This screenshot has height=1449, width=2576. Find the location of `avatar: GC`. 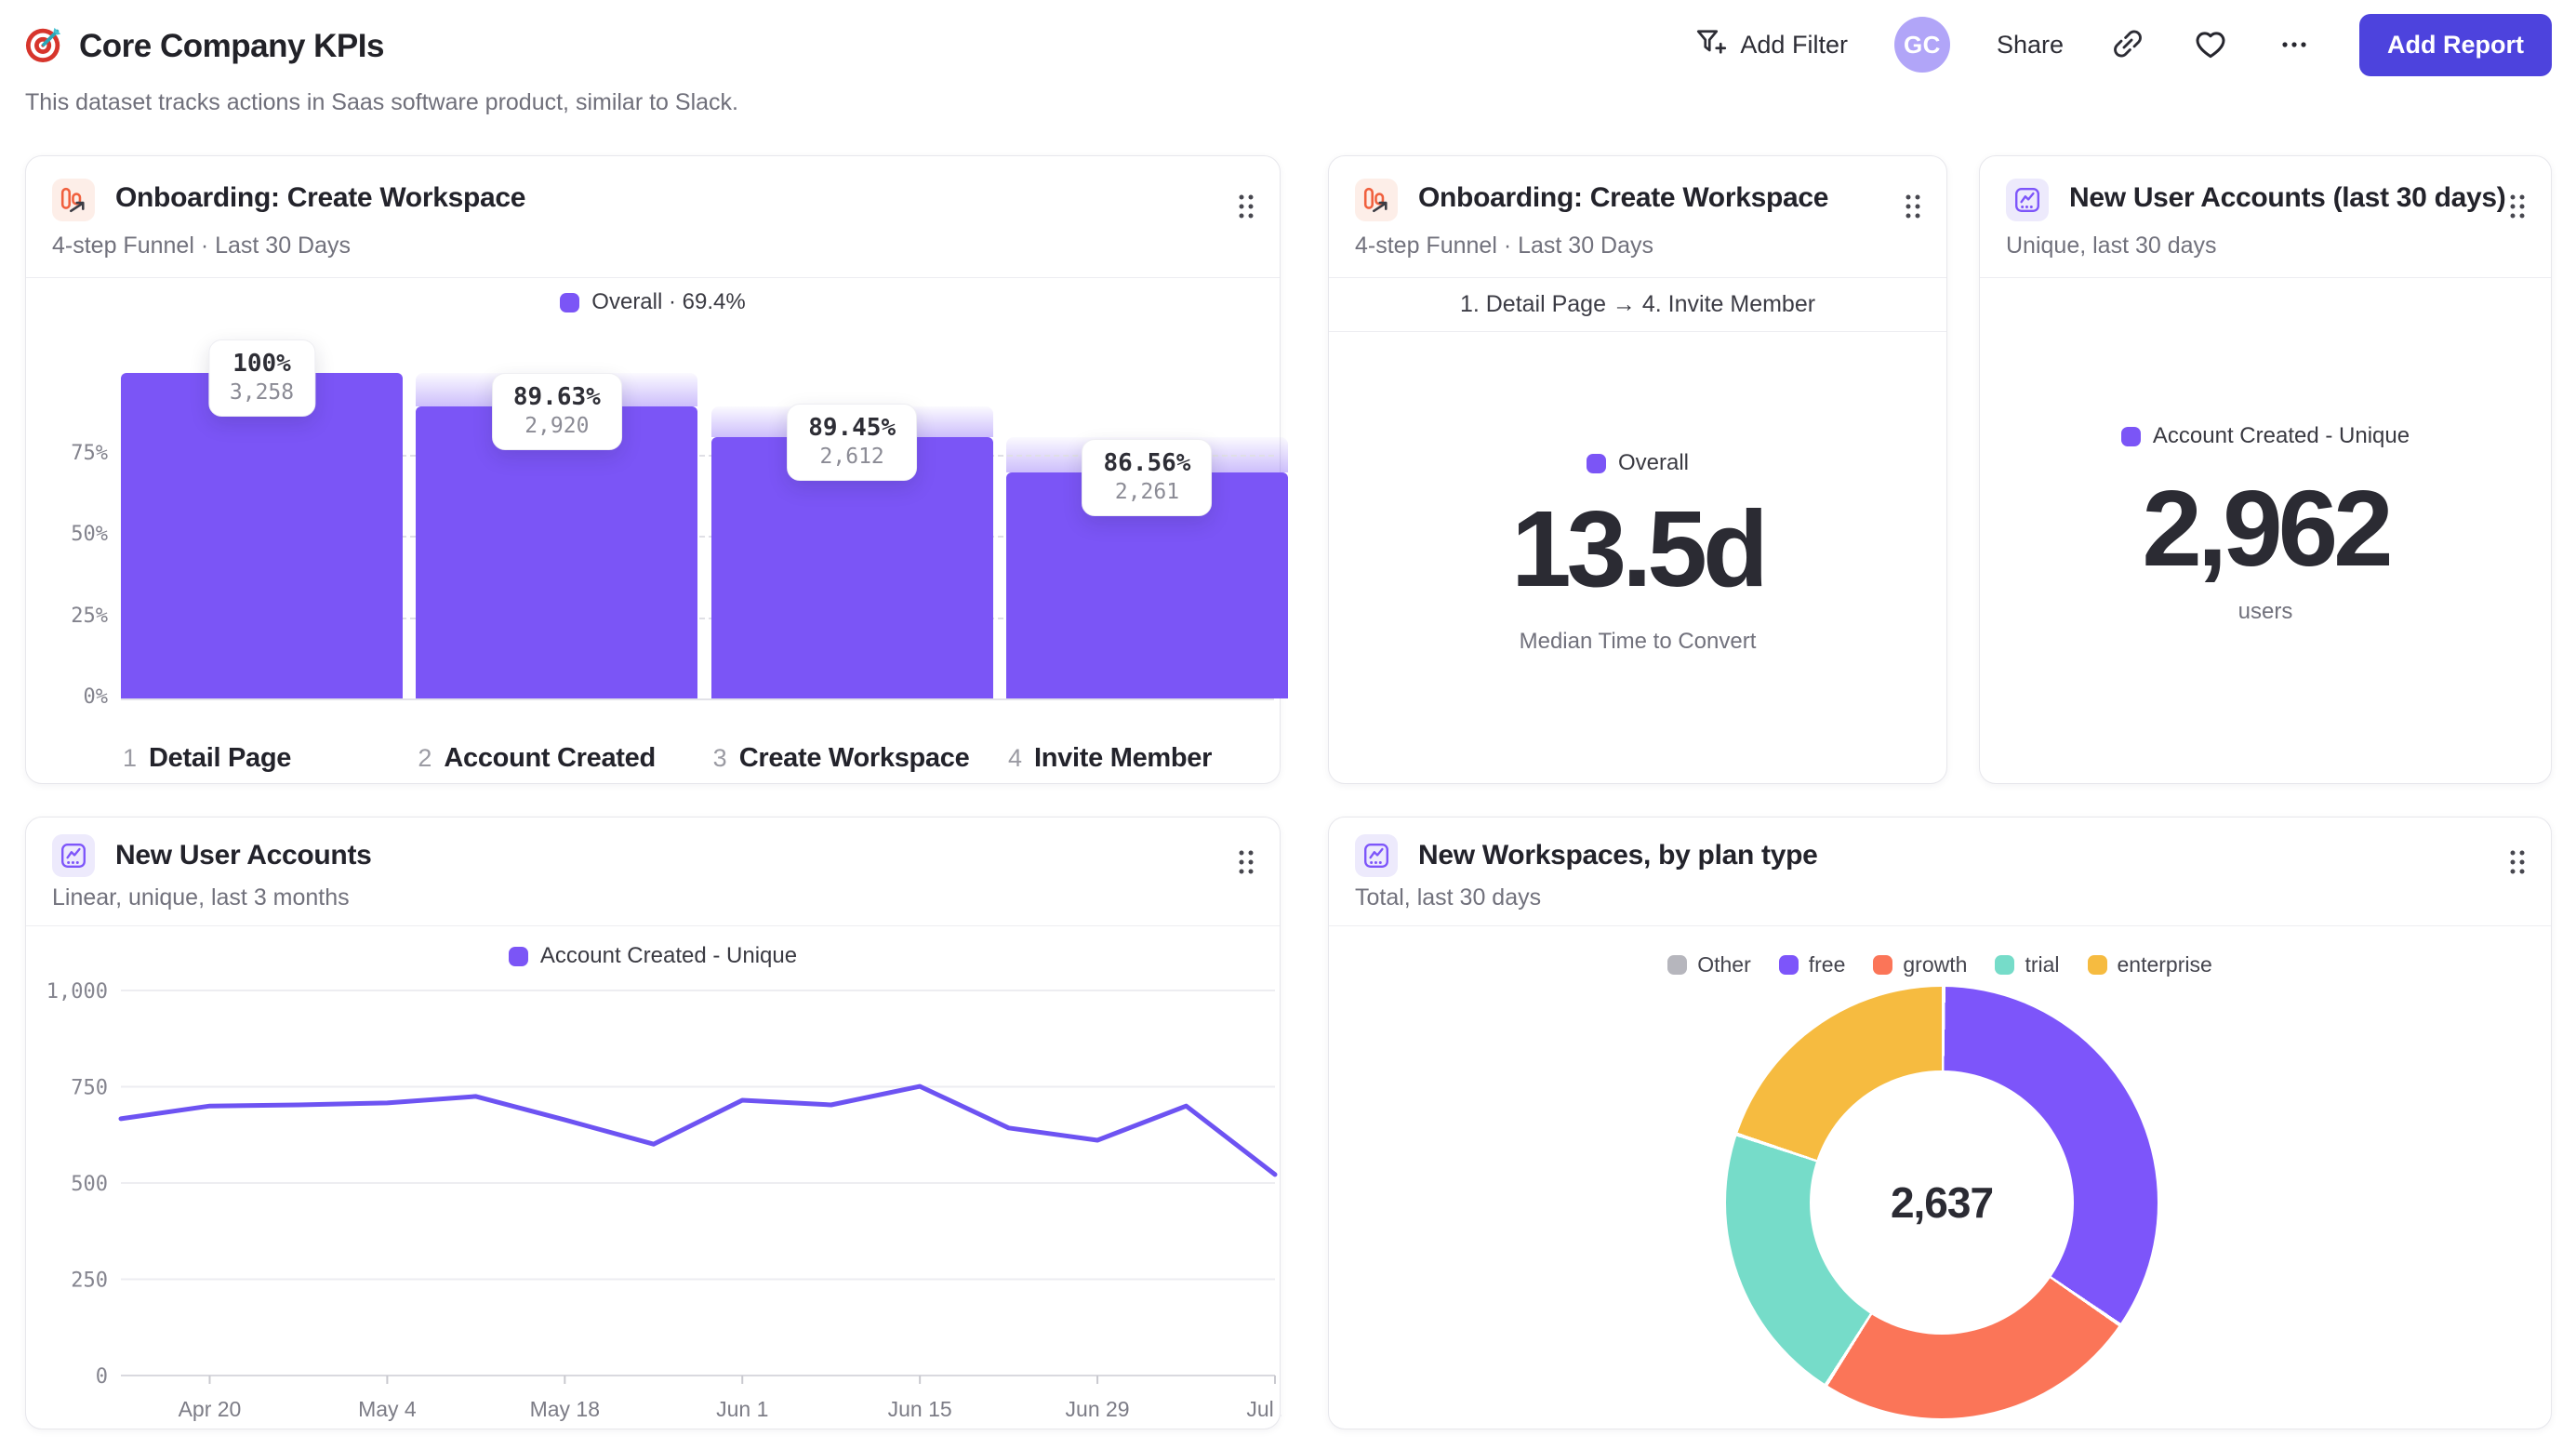

avatar: GC is located at coordinates (1921, 45).